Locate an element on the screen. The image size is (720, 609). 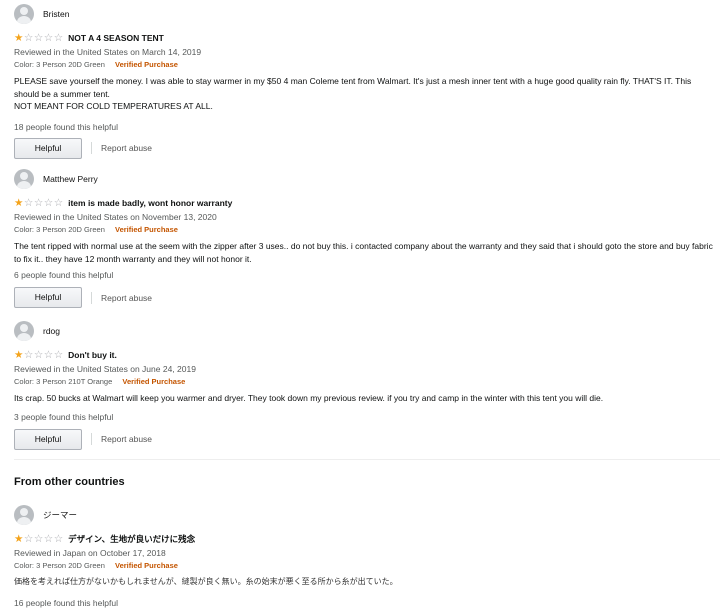
review-title: item is made badly, wont honor warranty is located at coordinates (150, 203).